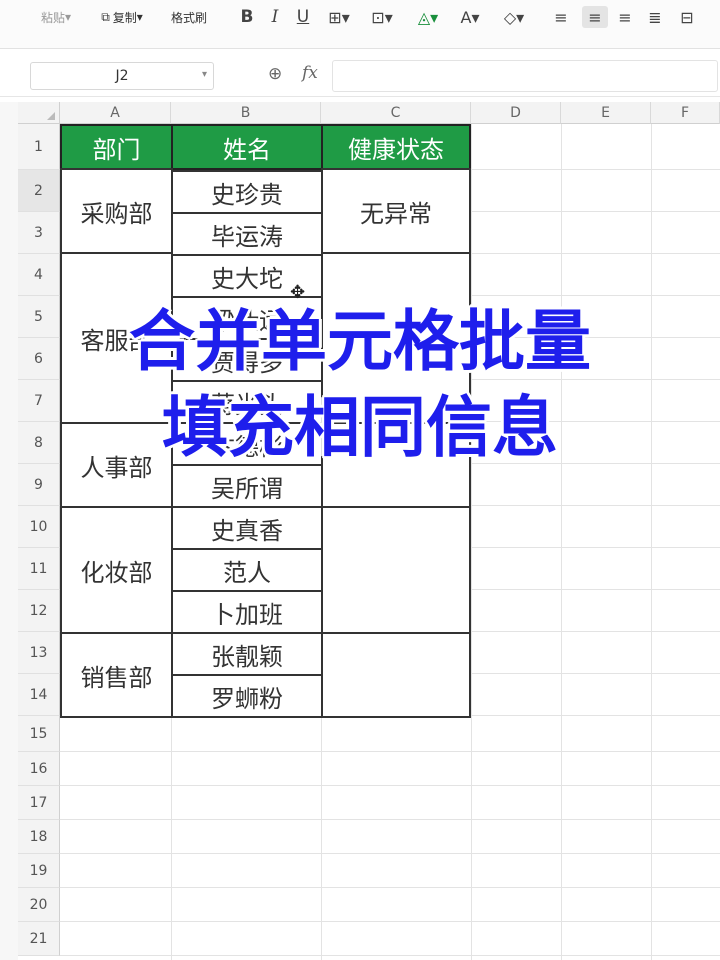  I want to click on formula-input, so click(525, 76).